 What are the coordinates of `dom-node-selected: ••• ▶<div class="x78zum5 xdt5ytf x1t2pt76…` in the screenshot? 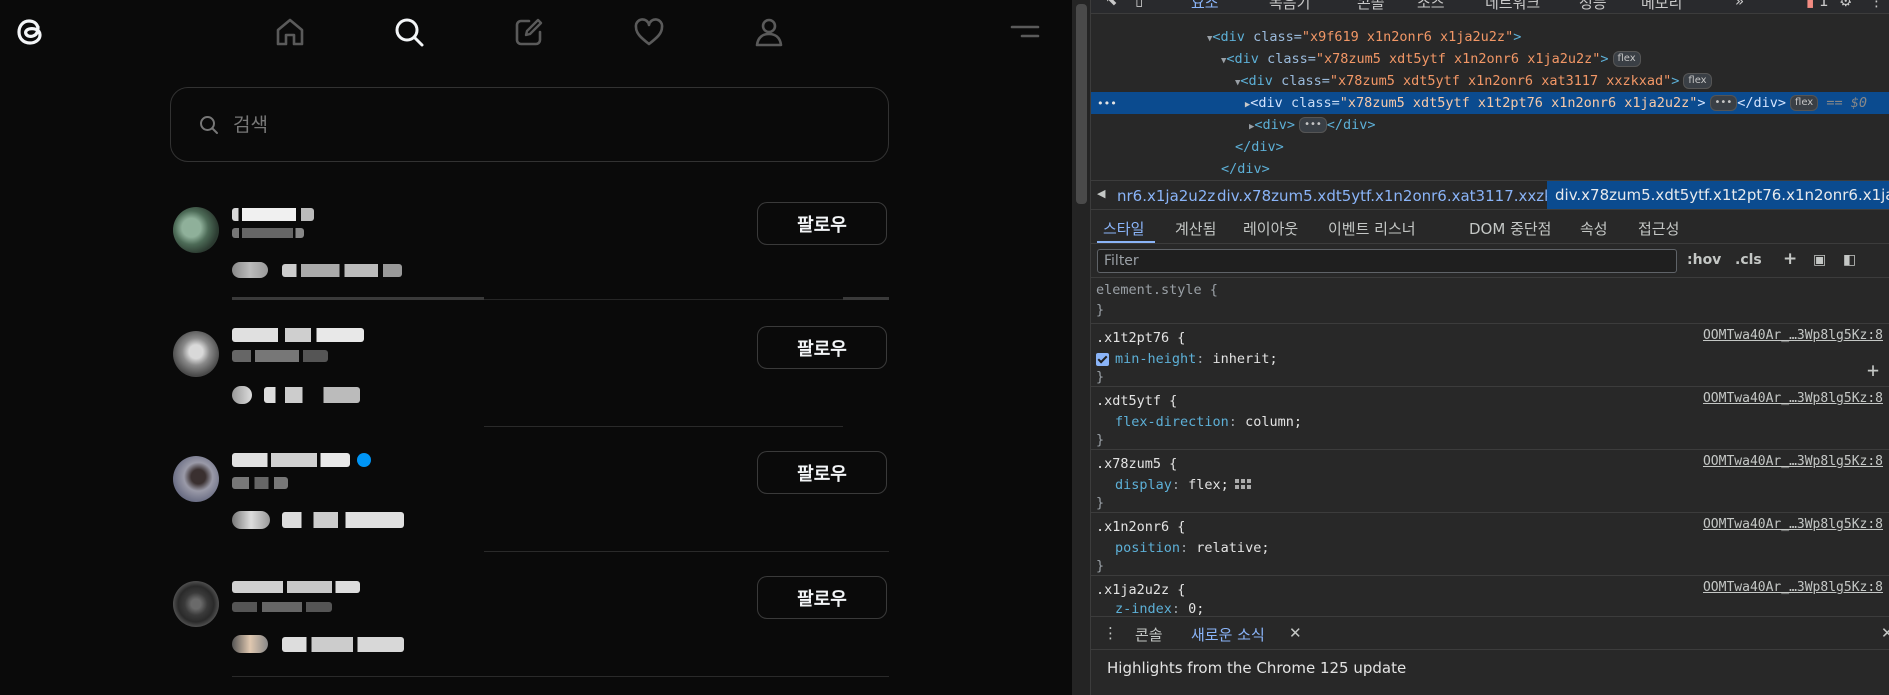 It's located at (1490, 103).